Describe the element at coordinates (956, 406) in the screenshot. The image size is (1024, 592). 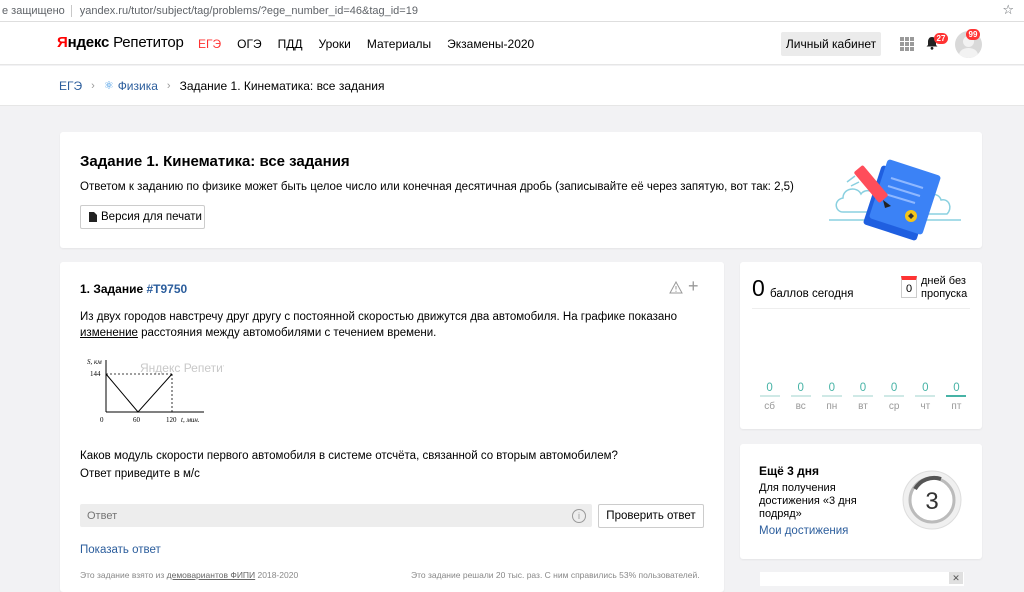
I see `day-label: пт` at that location.